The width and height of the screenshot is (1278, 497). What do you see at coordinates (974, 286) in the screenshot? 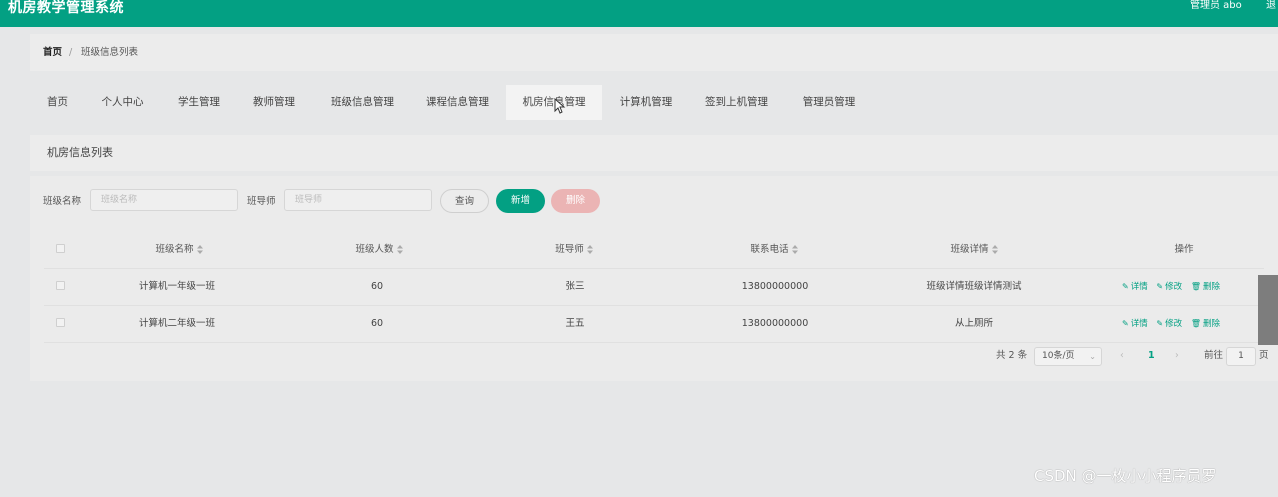
I see `cell-class-detail: 班级详情班级详情测试` at bounding box center [974, 286].